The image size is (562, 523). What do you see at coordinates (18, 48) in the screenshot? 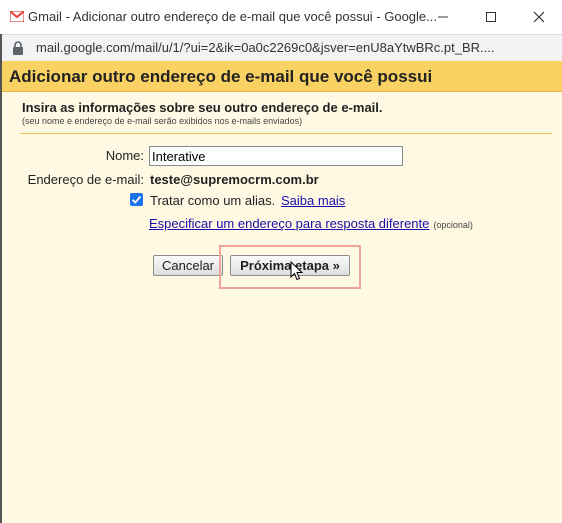
I see `lock-icon` at bounding box center [18, 48].